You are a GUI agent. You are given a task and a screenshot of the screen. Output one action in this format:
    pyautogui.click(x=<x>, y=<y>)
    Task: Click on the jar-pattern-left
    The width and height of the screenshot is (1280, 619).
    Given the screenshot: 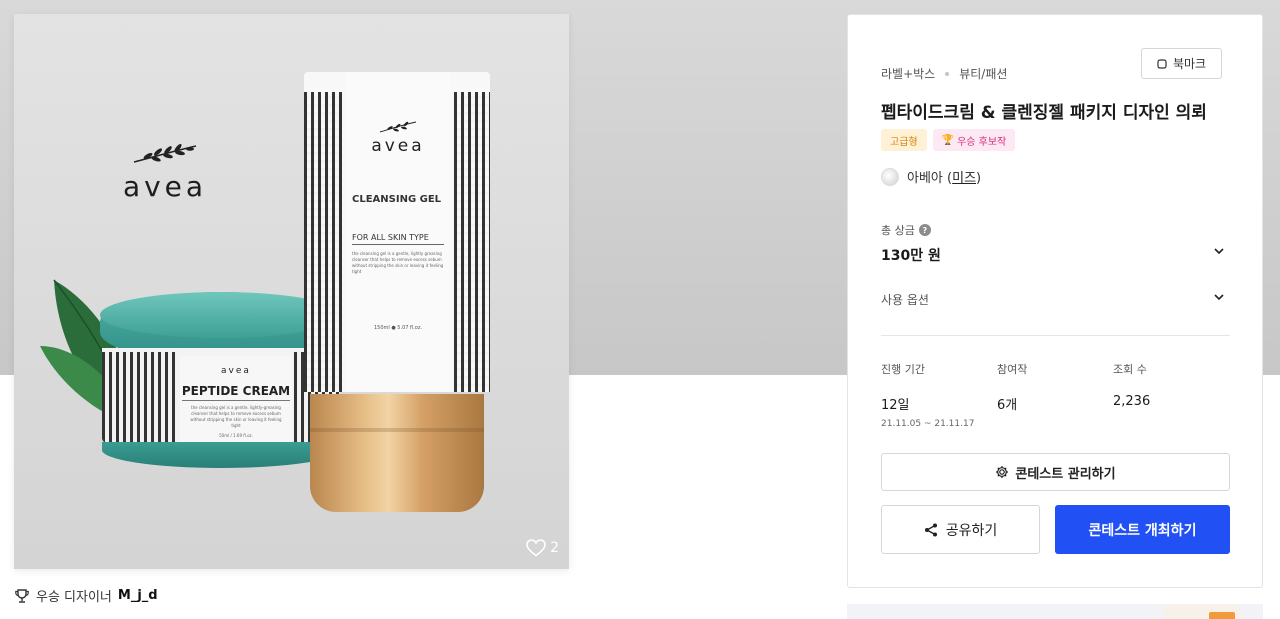 What is the action you would take?
    pyautogui.click(x=140, y=402)
    